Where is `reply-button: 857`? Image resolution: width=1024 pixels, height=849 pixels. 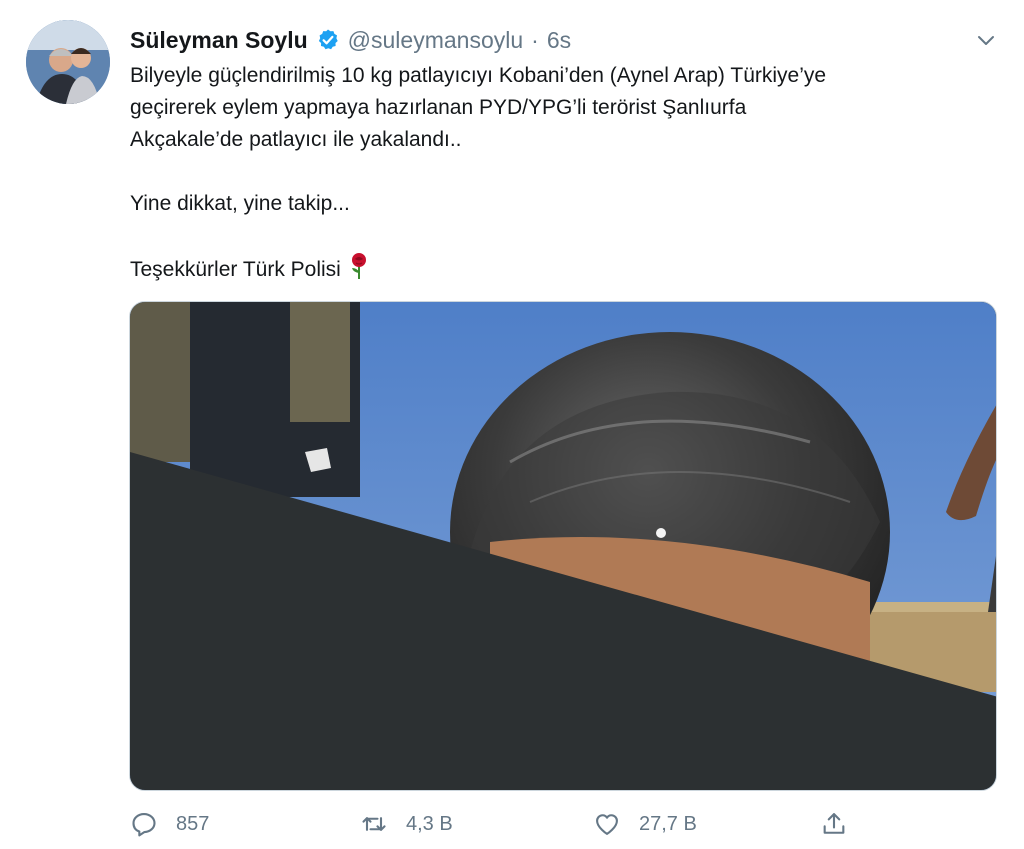
reply-button: 857 is located at coordinates (169, 824).